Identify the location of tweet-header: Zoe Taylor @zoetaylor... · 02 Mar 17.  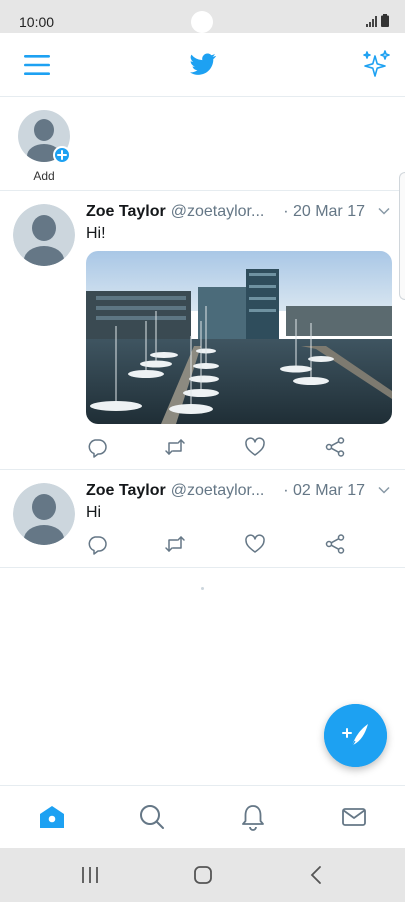
(238, 491).